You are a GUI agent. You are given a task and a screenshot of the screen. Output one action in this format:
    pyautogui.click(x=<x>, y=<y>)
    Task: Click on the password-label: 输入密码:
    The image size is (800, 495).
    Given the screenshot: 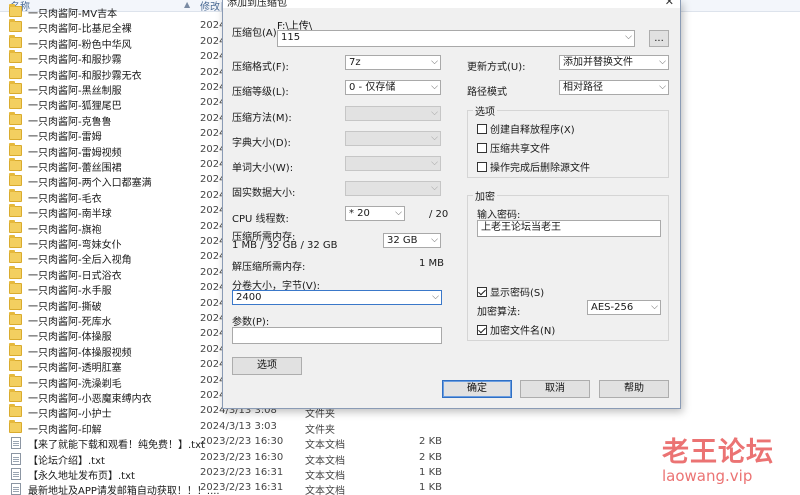 What is the action you would take?
    pyautogui.click(x=499, y=215)
    